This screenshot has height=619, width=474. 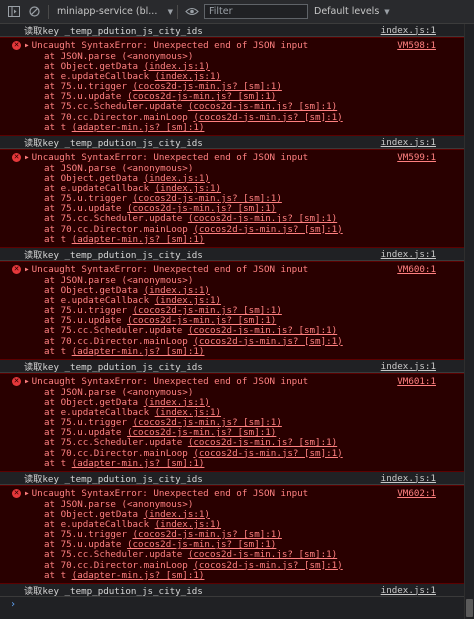 What do you see at coordinates (256, 11) in the screenshot?
I see `filter-input` at bounding box center [256, 11].